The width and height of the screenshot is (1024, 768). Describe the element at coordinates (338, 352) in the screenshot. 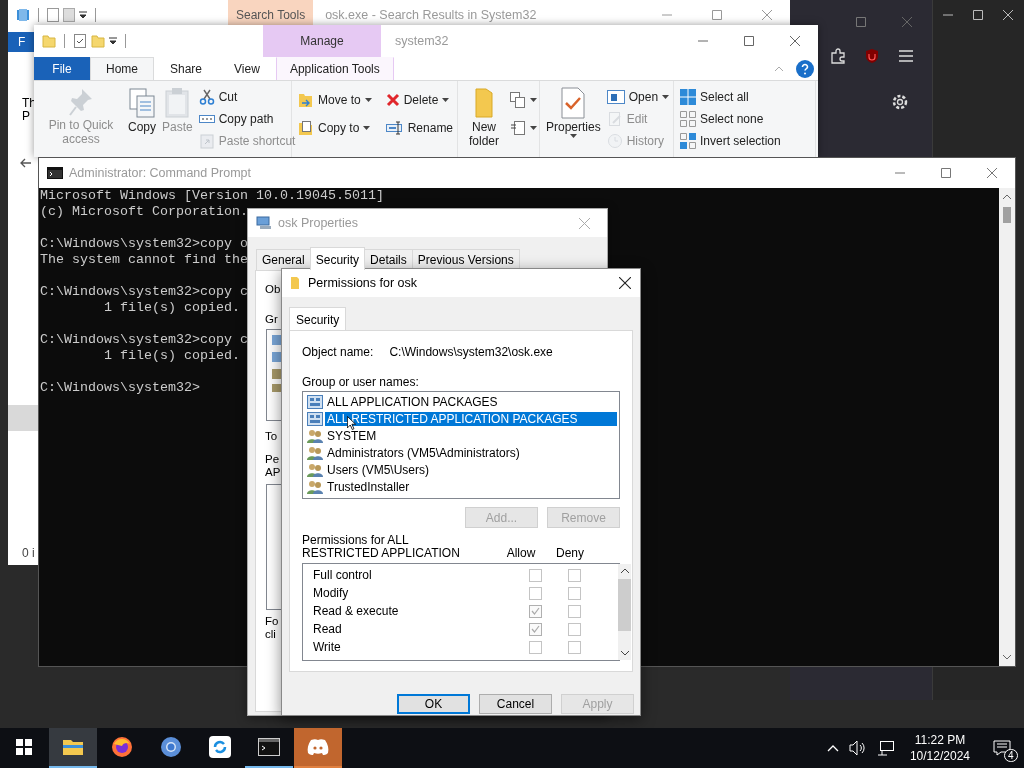

I see `field-label: Object name:` at that location.